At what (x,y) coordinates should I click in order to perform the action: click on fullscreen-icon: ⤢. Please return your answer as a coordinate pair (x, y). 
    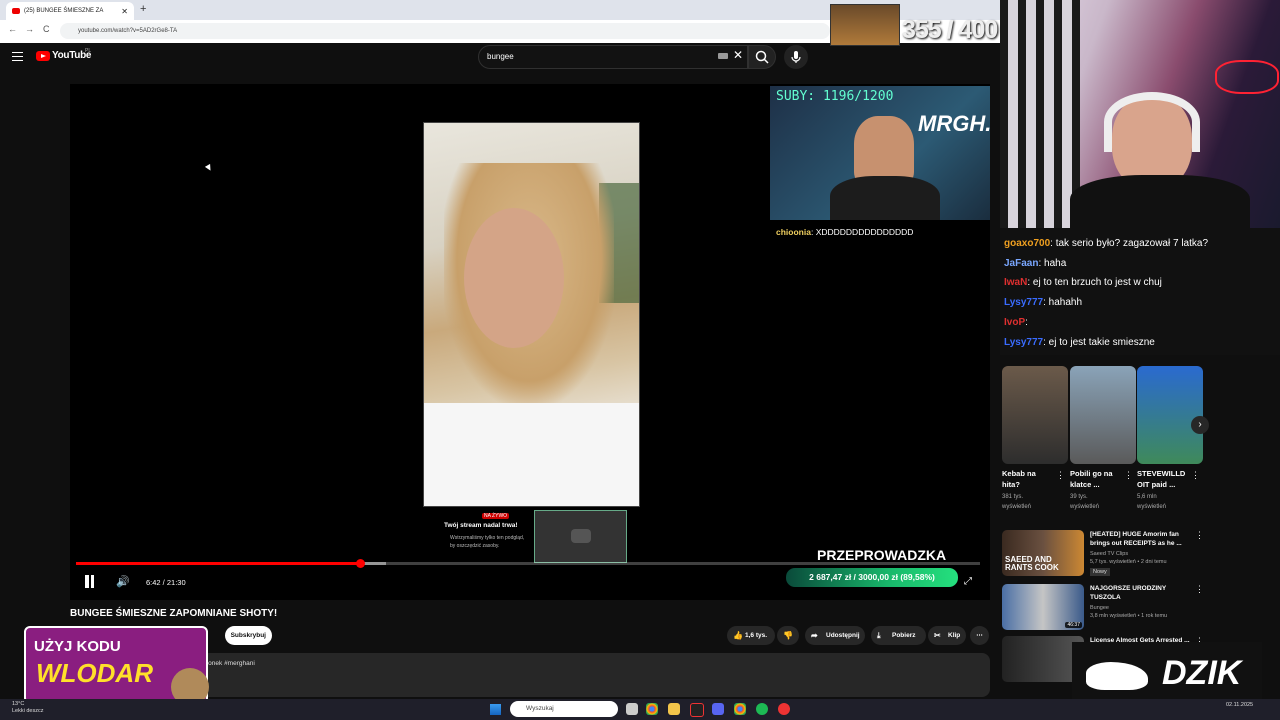
    Looking at the image, I should click on (968, 581).